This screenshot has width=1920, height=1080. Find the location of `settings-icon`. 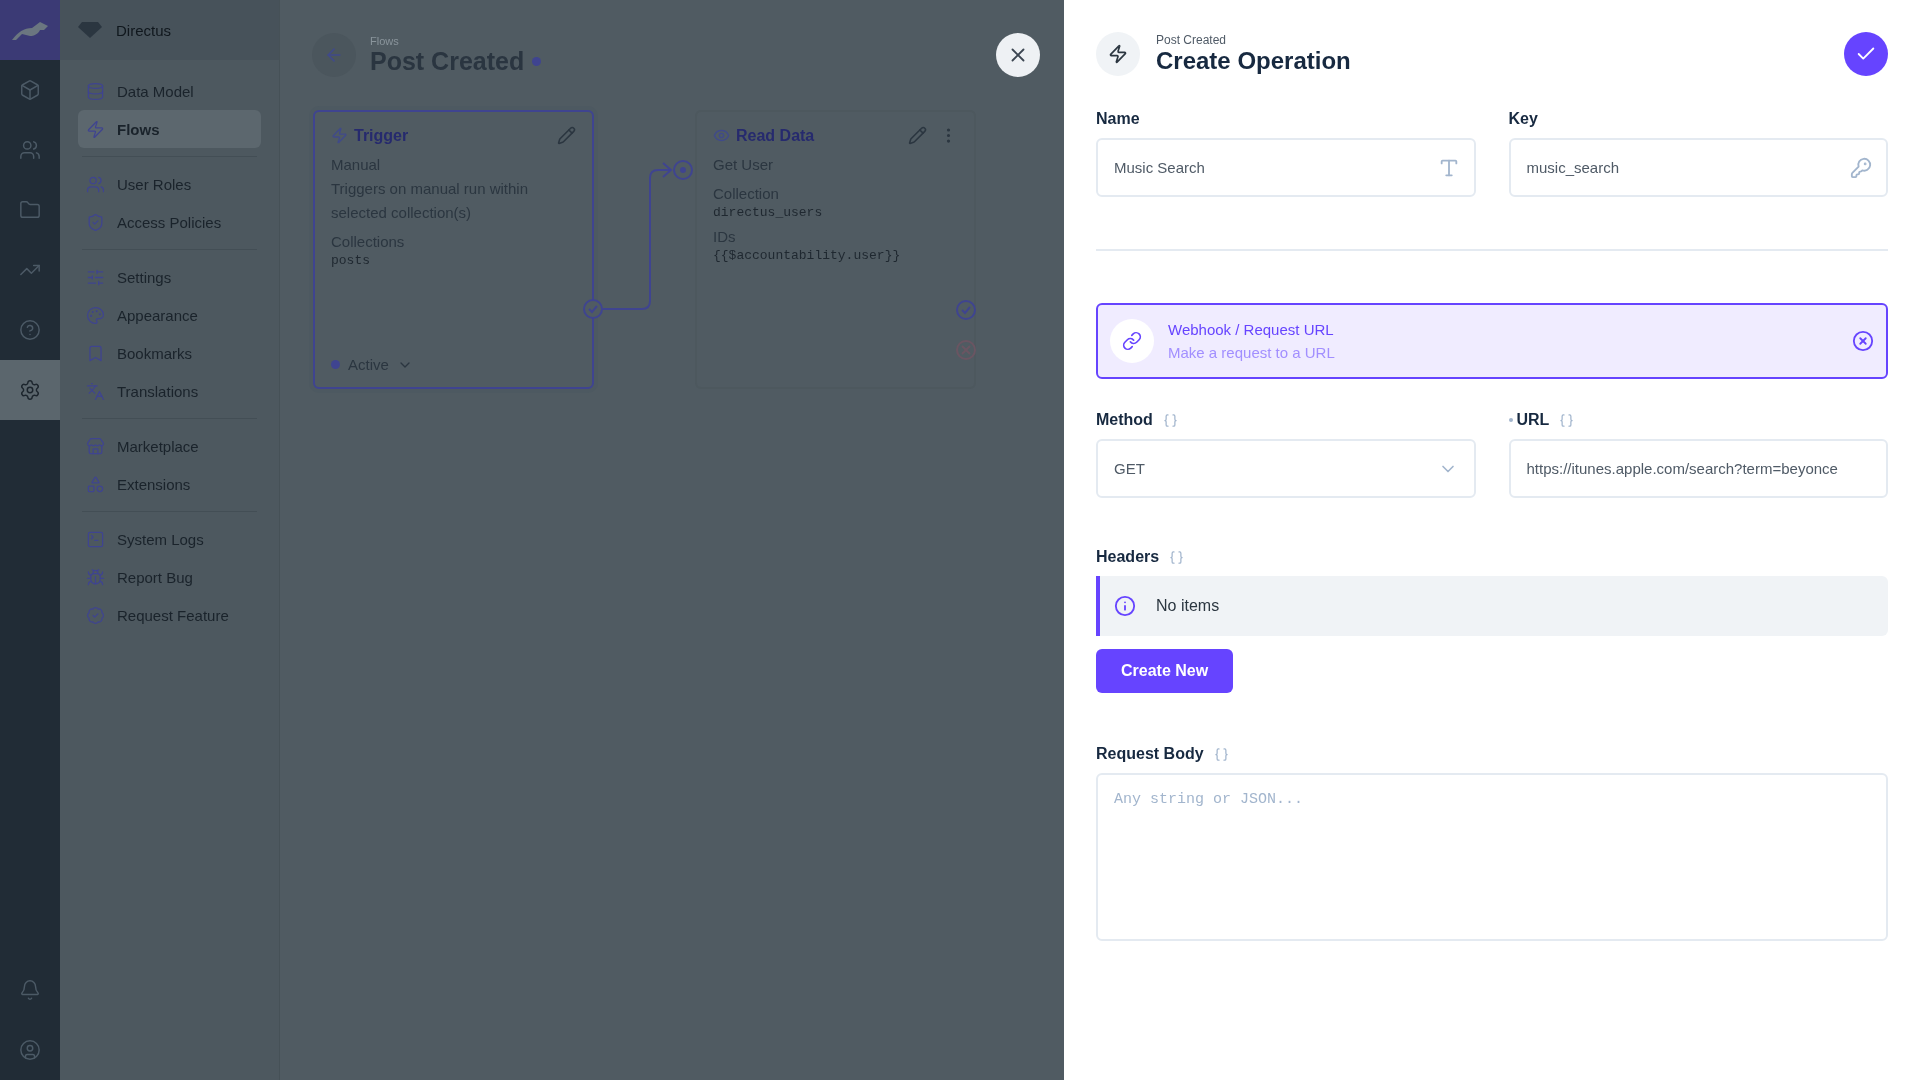

settings-icon is located at coordinates (30, 390).